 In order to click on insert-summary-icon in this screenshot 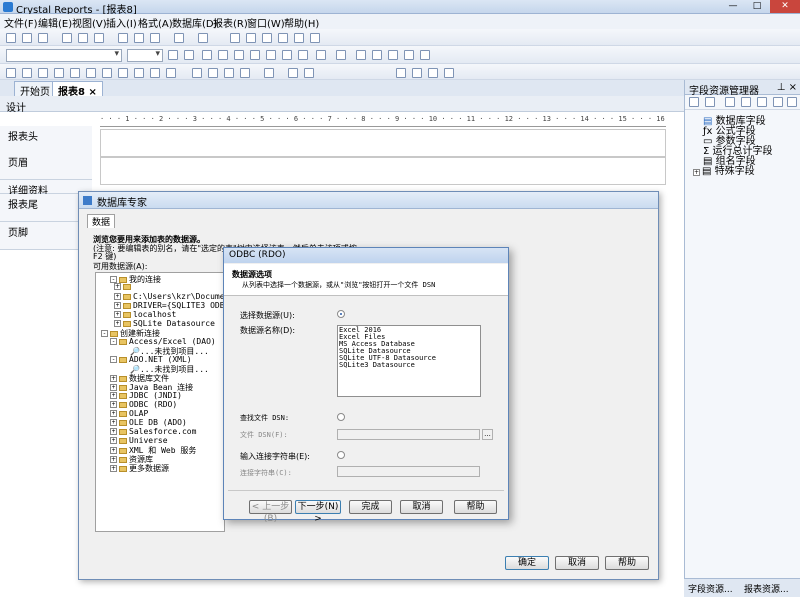, I will do `click(43, 73)`.